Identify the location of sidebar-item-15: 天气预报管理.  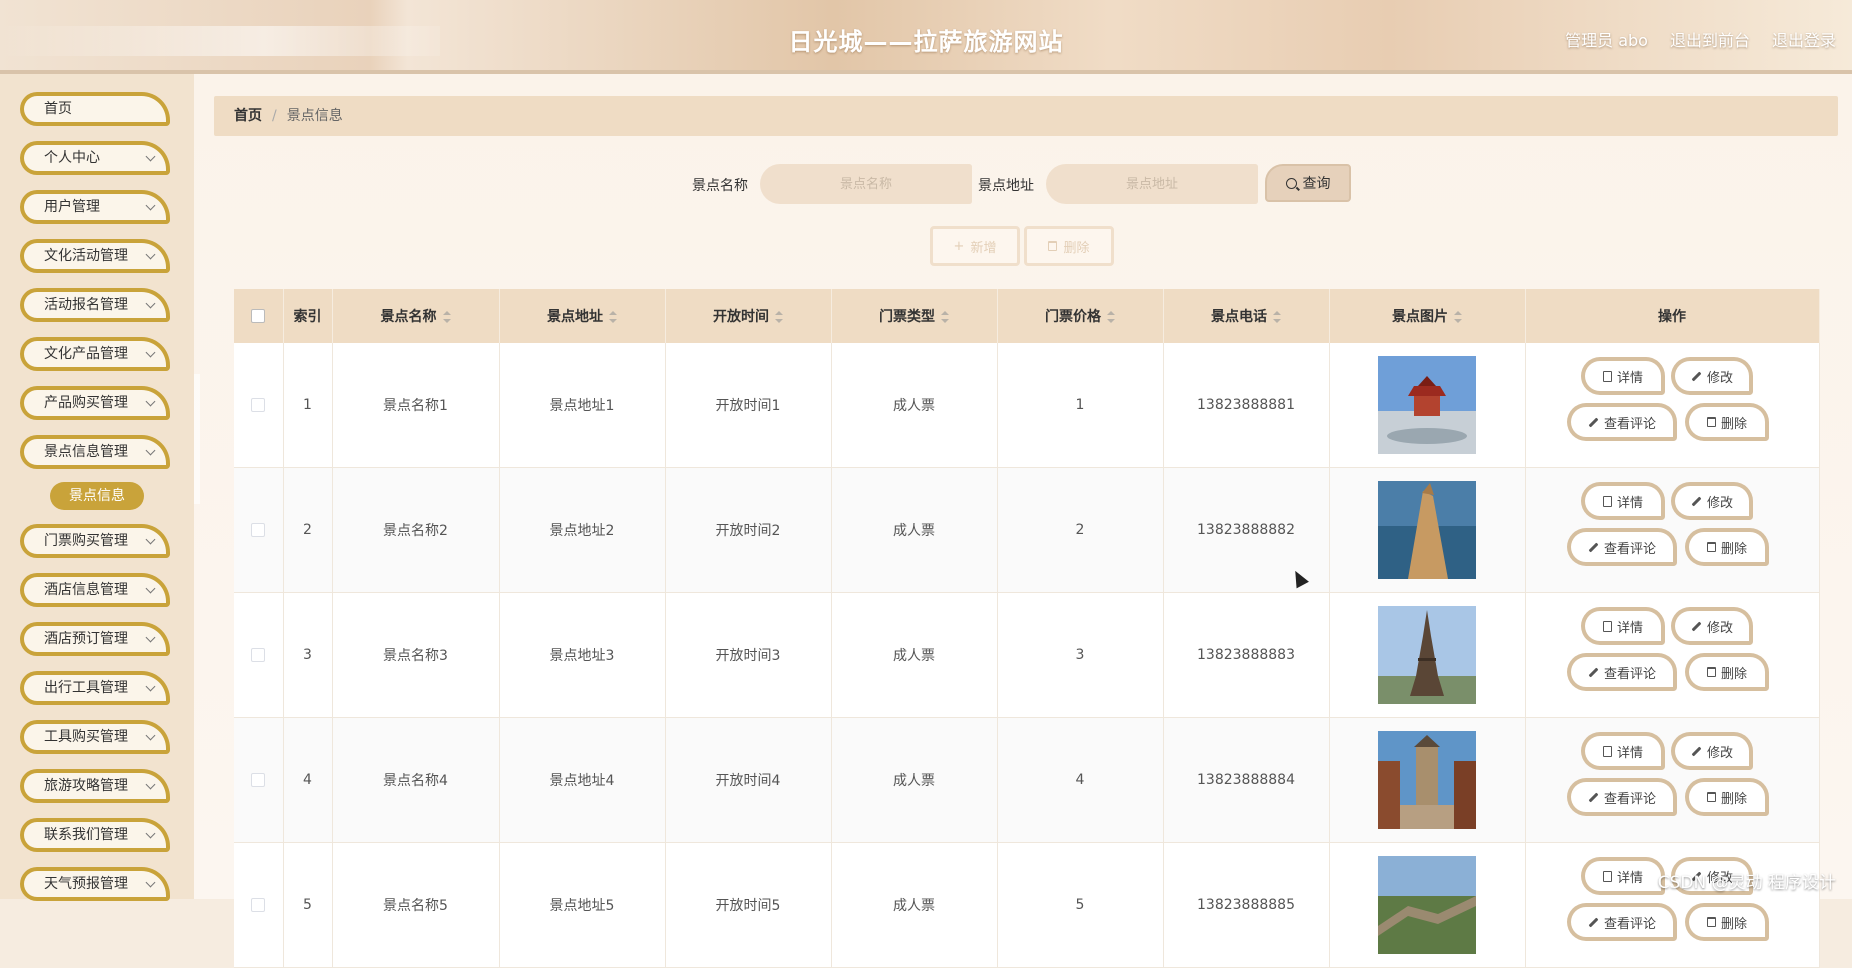
(95, 884).